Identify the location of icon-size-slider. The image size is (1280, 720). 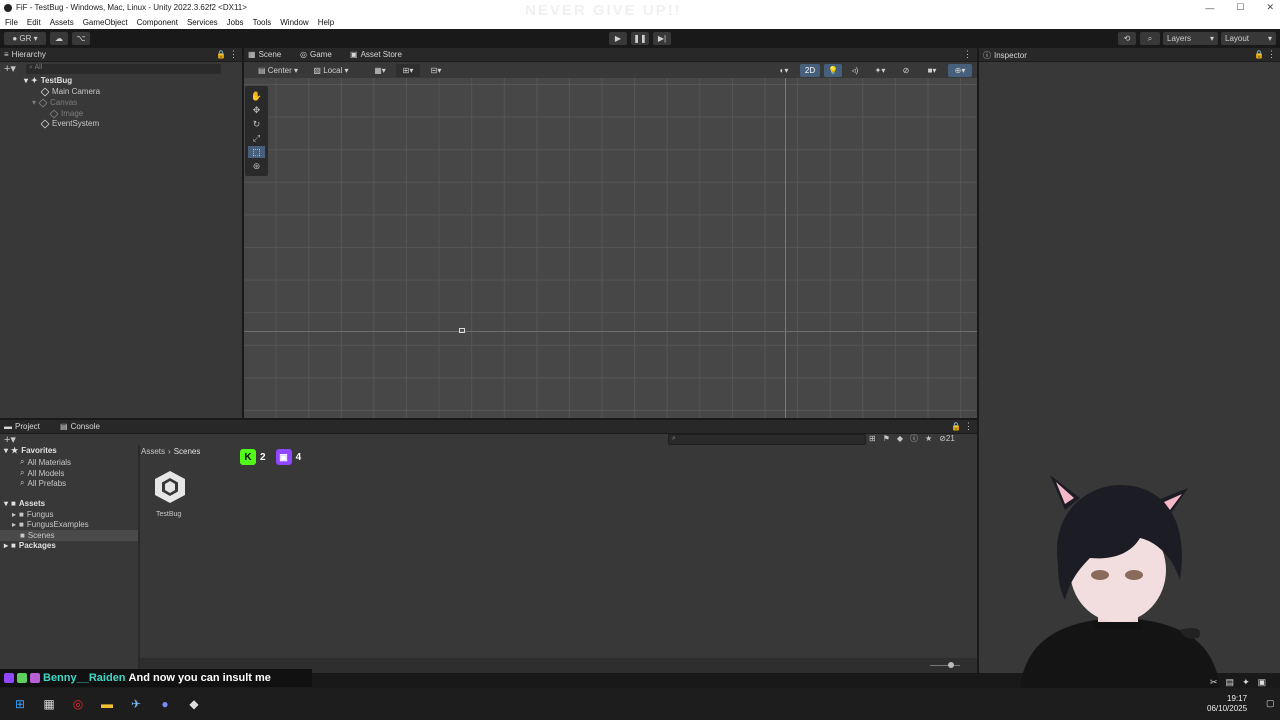
(945, 665).